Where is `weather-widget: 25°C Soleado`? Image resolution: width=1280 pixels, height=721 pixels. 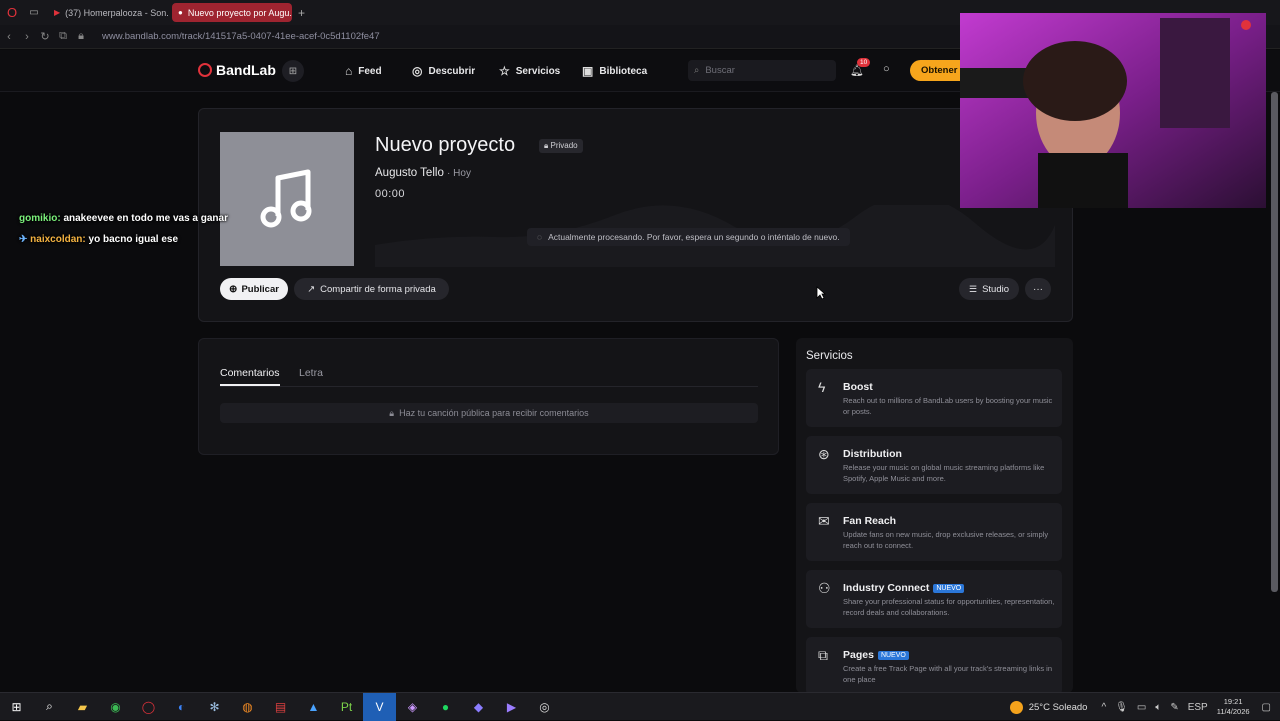
weather-widget: 25°C Soleado is located at coordinates (1048, 707).